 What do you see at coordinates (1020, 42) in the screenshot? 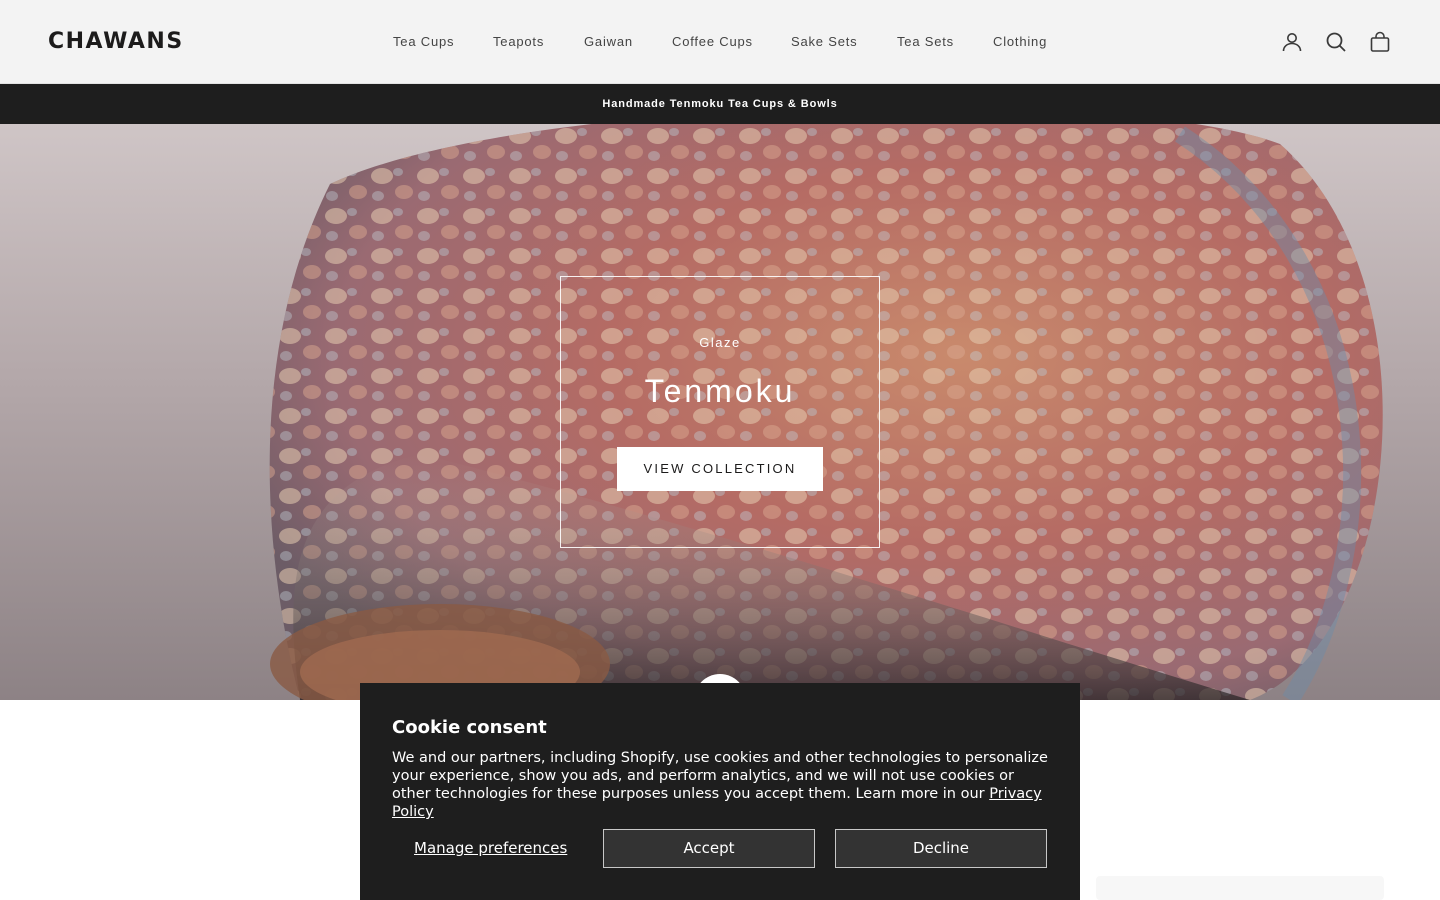
I see `nav-item-clothing: Clothing` at bounding box center [1020, 42].